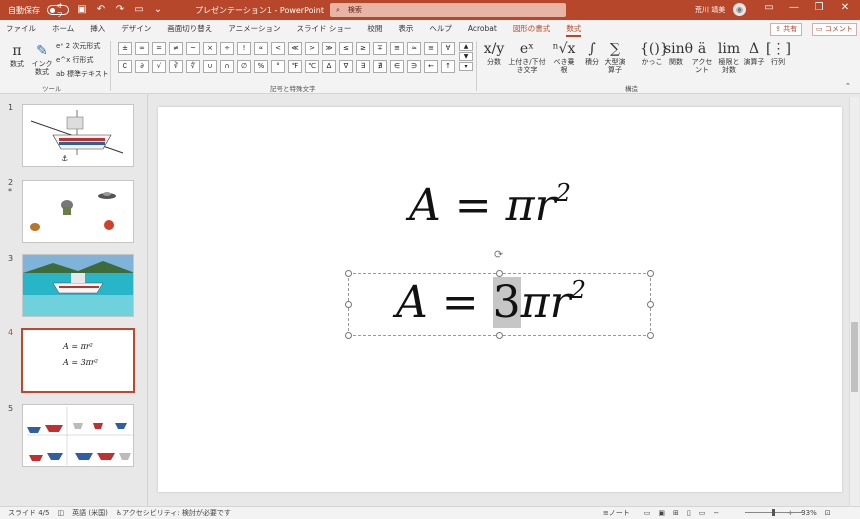 Image resolution: width=860 pixels, height=519 pixels. What do you see at coordinates (809, 513) in the screenshot?
I see `zoom-level: 93%` at bounding box center [809, 513].